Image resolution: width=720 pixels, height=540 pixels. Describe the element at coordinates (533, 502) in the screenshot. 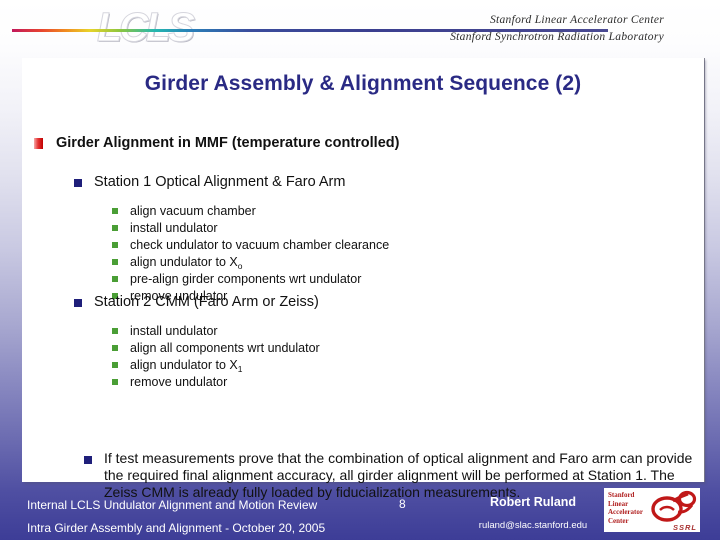

I see `author-name: Robert Ruland` at that location.